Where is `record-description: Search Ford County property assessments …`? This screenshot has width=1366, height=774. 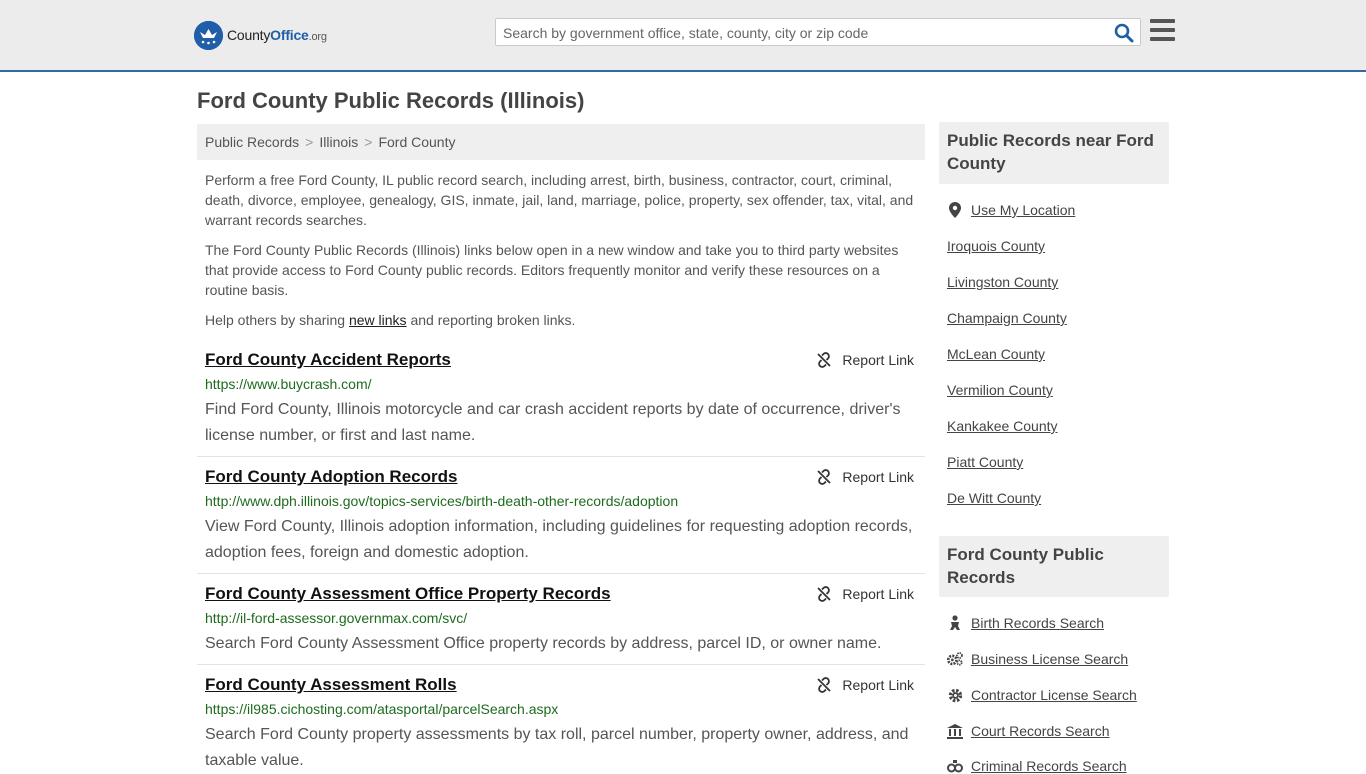
record-description: Search Ford County property assessments … is located at coordinates (557, 747).